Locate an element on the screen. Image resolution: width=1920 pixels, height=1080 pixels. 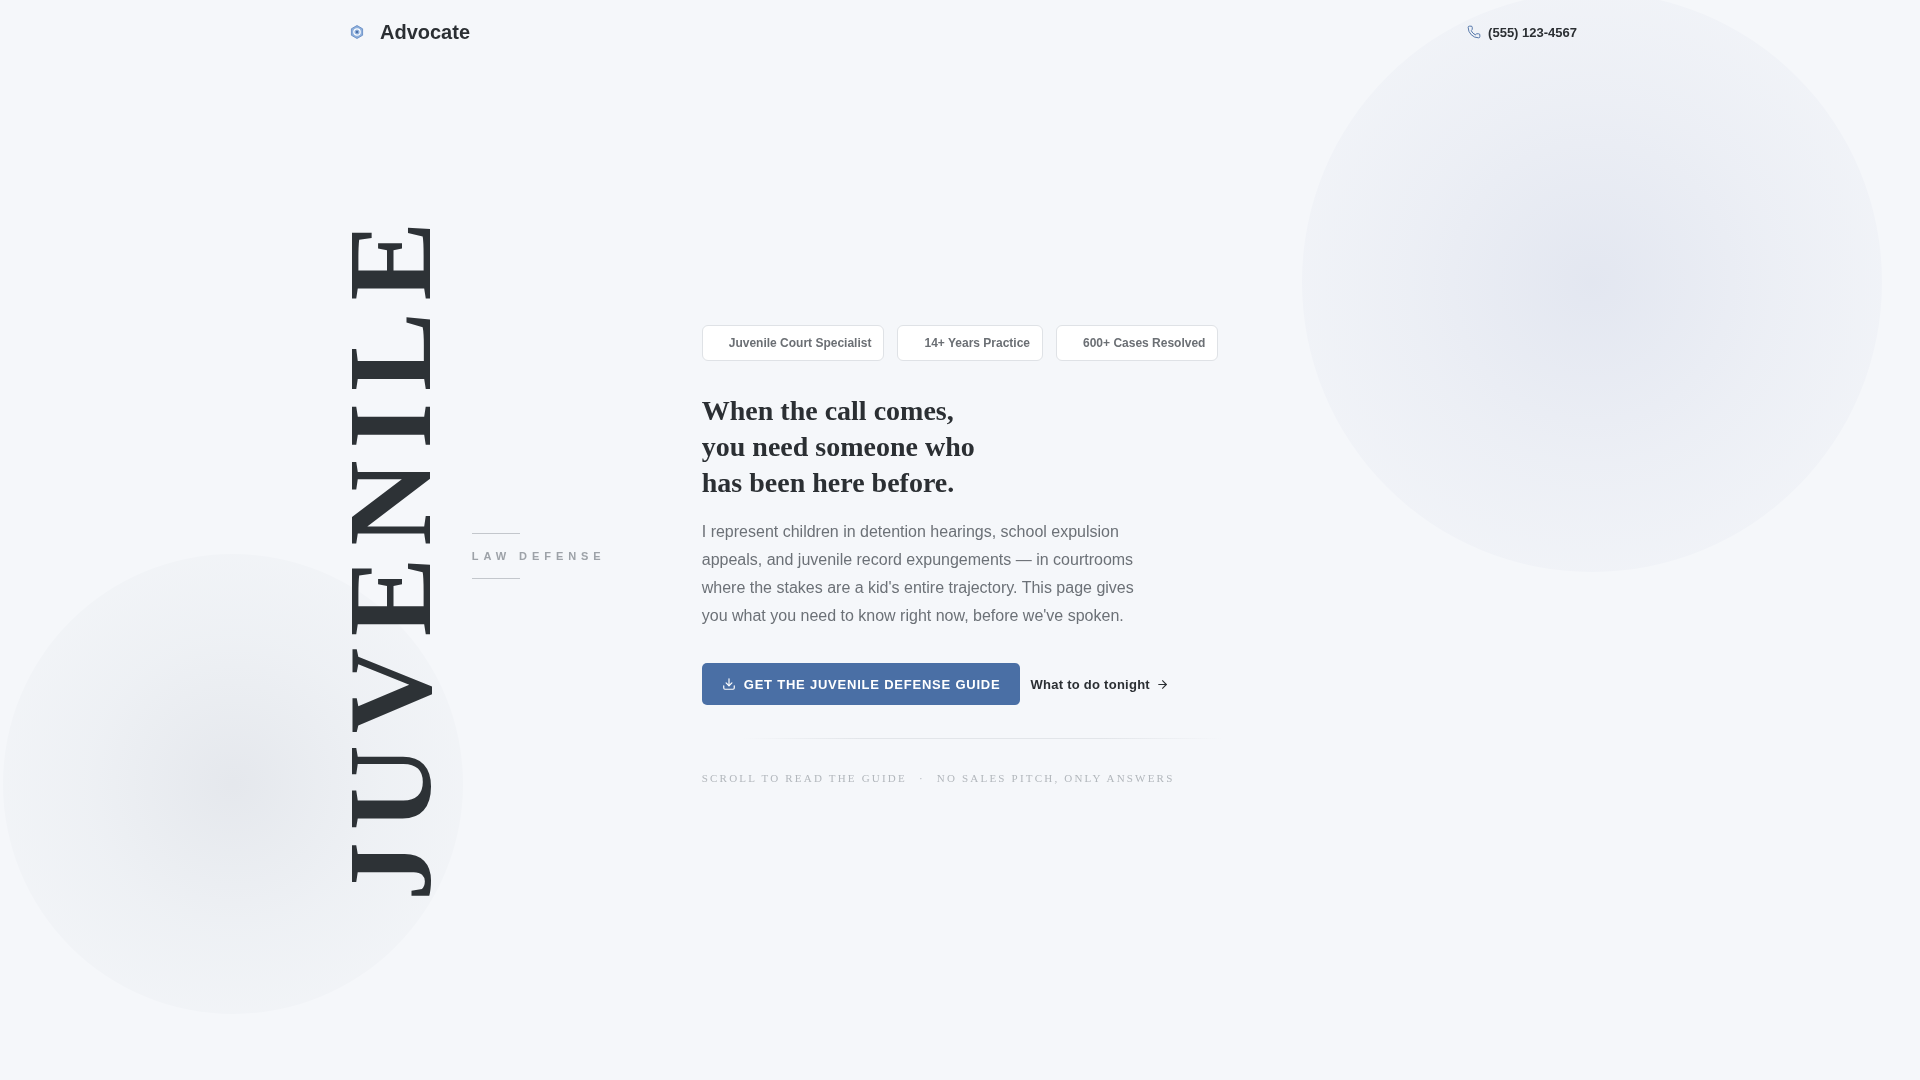
credential-badge: 600+ Cases Resolved is located at coordinates (1137, 343).